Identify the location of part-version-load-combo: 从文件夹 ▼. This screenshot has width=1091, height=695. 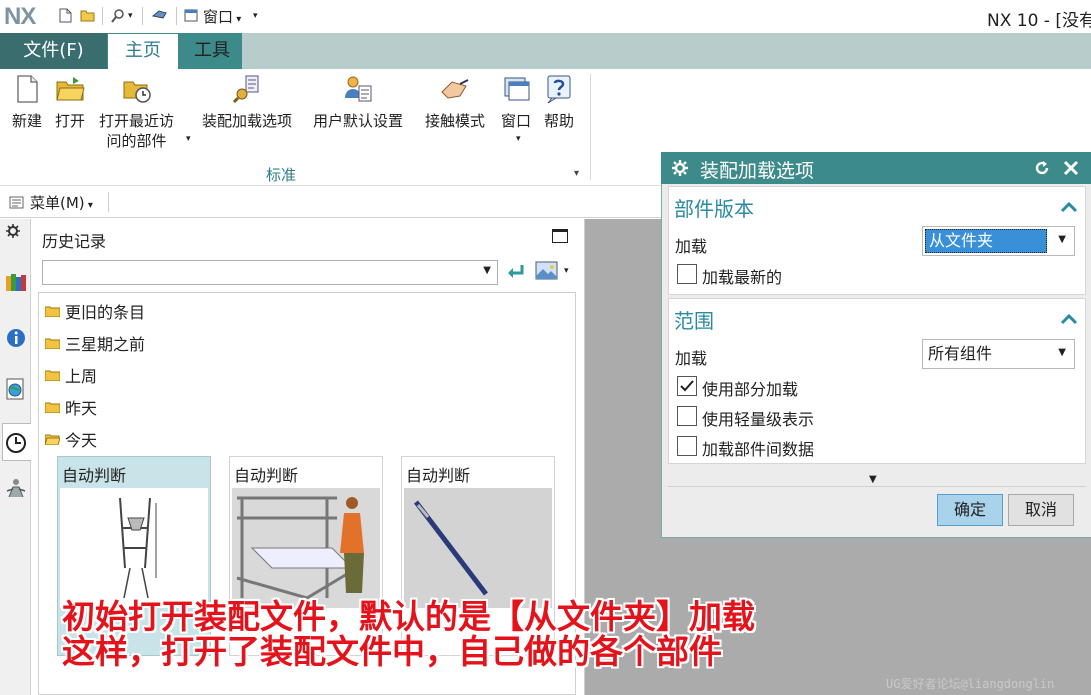
(998, 241).